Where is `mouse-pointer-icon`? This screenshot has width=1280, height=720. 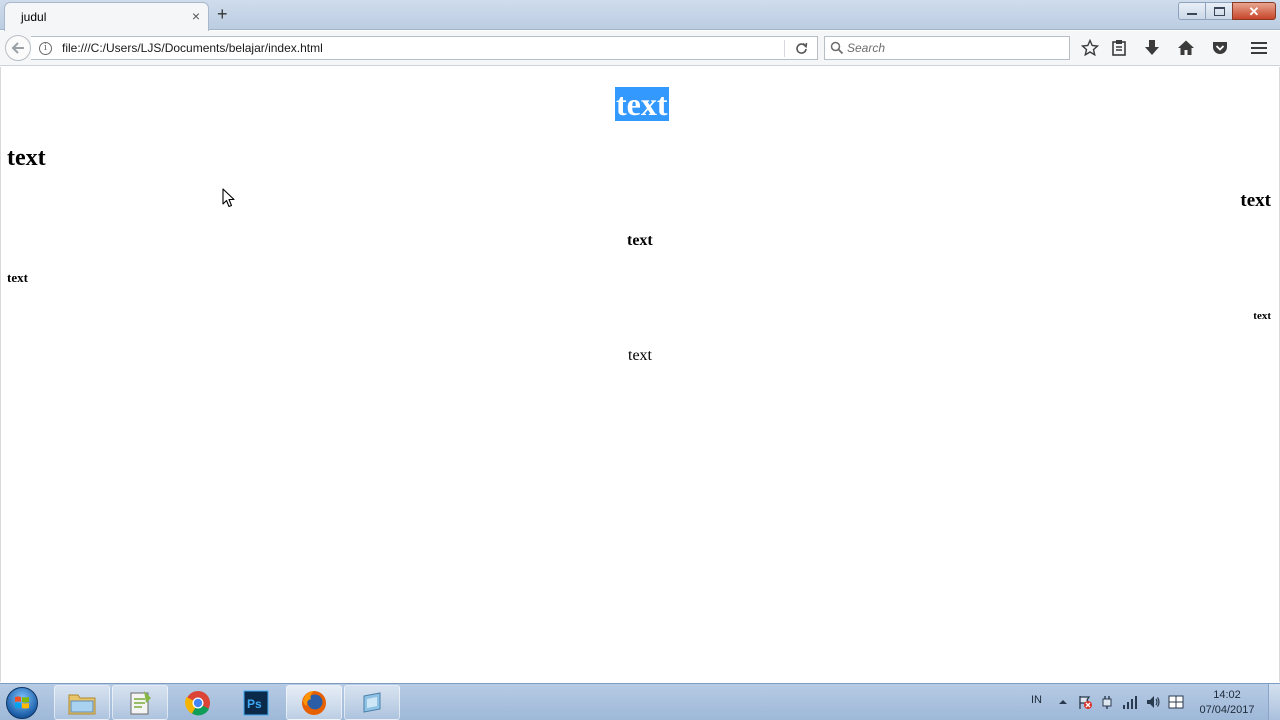 mouse-pointer-icon is located at coordinates (228, 198).